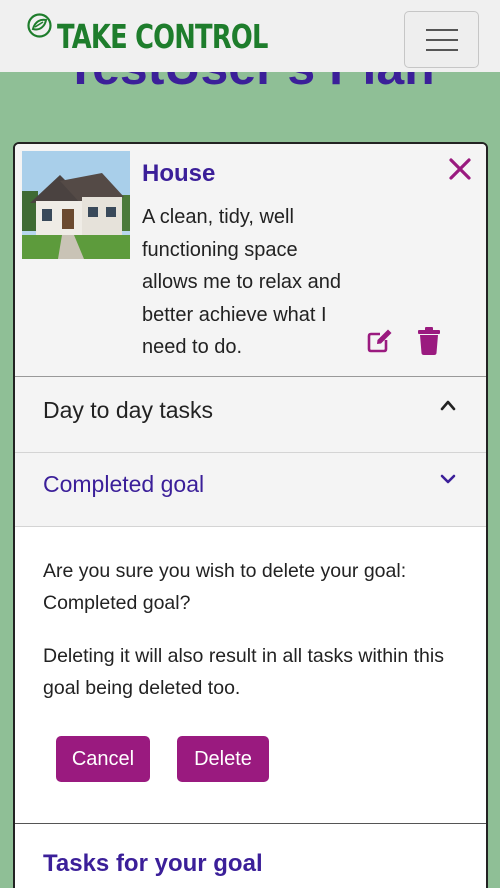 Image resolution: width=500 pixels, height=888 pixels. I want to click on close-goal-button, so click(460, 169).